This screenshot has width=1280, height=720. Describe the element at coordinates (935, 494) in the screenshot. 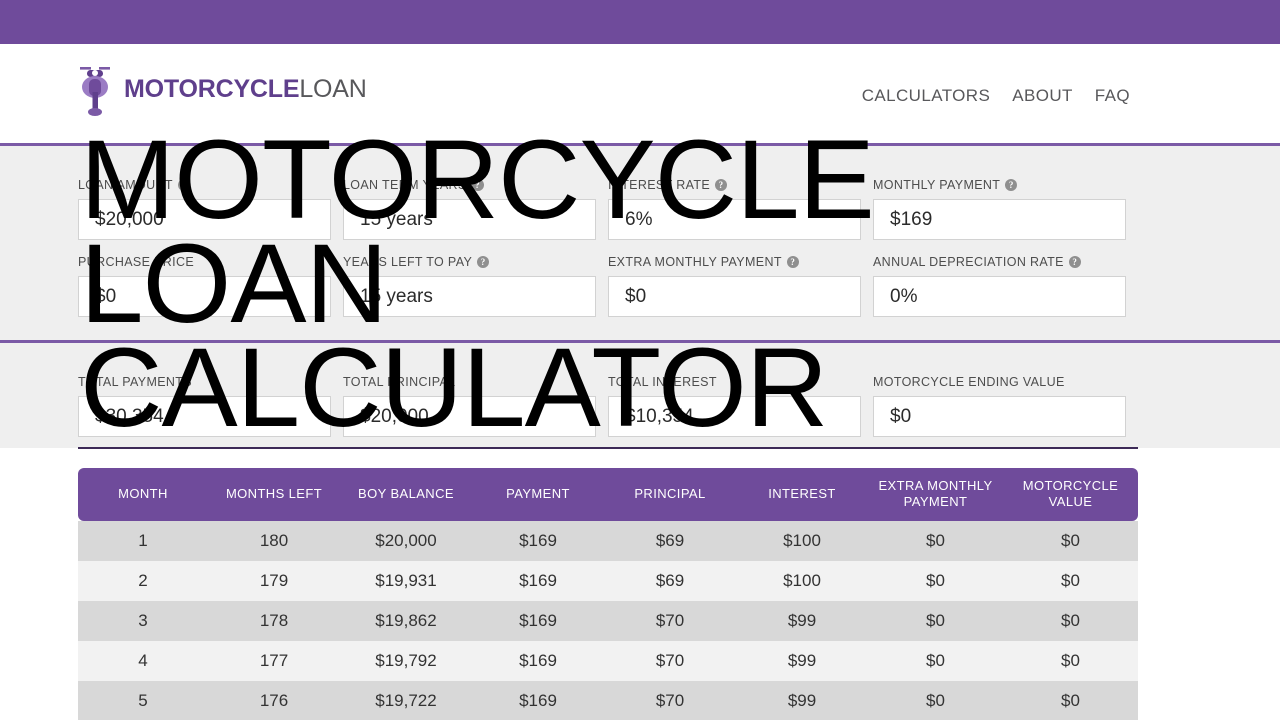

I see `col-extra-monthly-payment: EXTRA MONTHLY PAYMENT` at that location.